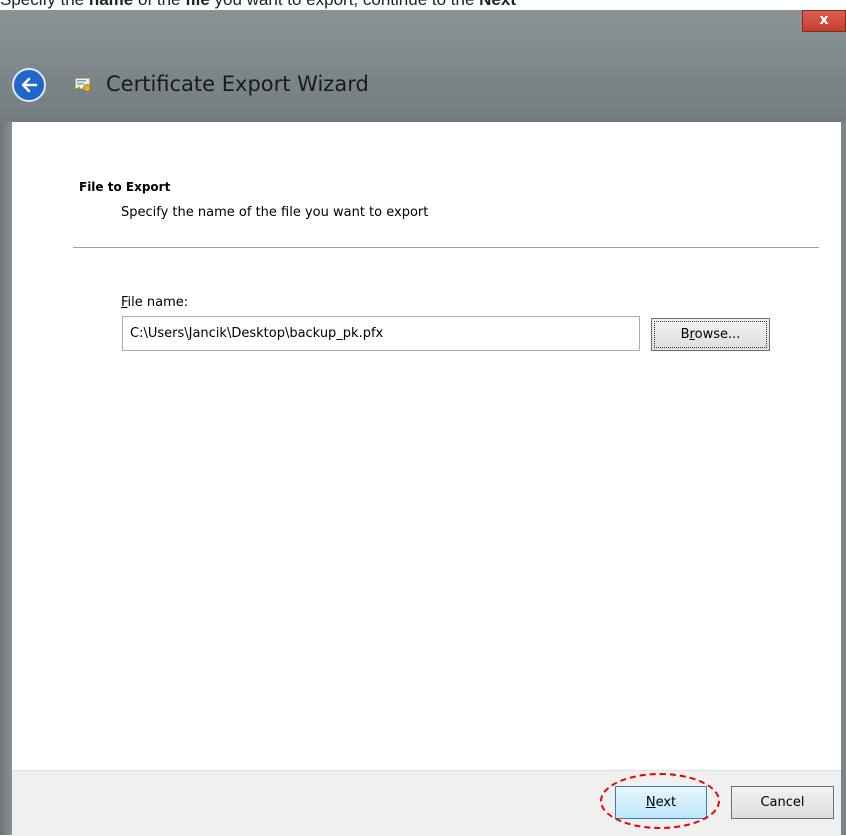 This screenshot has height=836, width=846. I want to click on file-name-input, so click(381, 333).